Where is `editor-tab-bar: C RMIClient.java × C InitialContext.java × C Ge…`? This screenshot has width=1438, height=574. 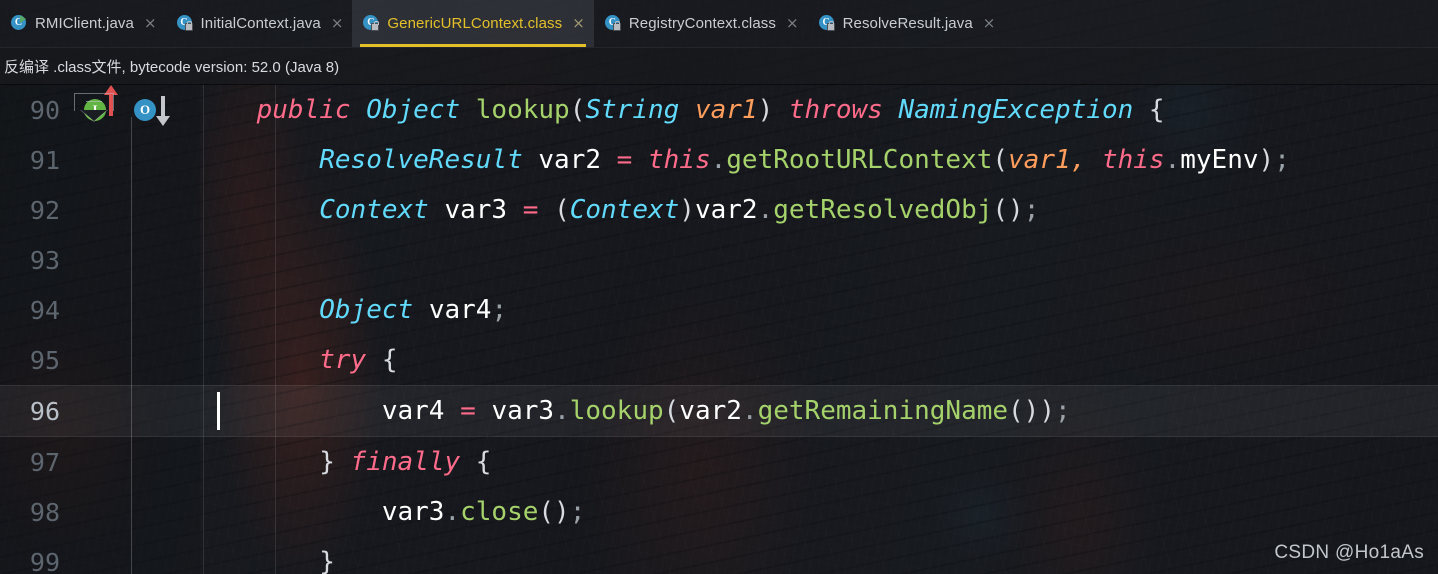 editor-tab-bar: C RMIClient.java × C InitialContext.java × C Ge… is located at coordinates (719, 23).